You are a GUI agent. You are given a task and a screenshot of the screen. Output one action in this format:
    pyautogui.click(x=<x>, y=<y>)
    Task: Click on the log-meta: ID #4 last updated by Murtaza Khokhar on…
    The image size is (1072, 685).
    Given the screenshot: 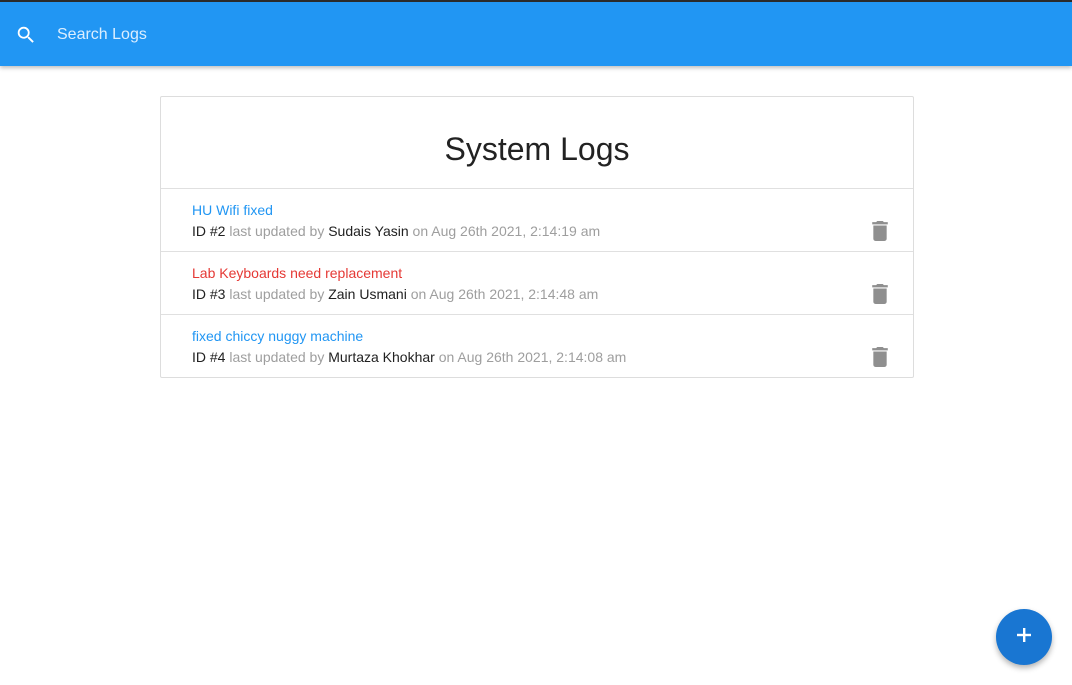 What is the action you would take?
    pyautogui.click(x=409, y=357)
    